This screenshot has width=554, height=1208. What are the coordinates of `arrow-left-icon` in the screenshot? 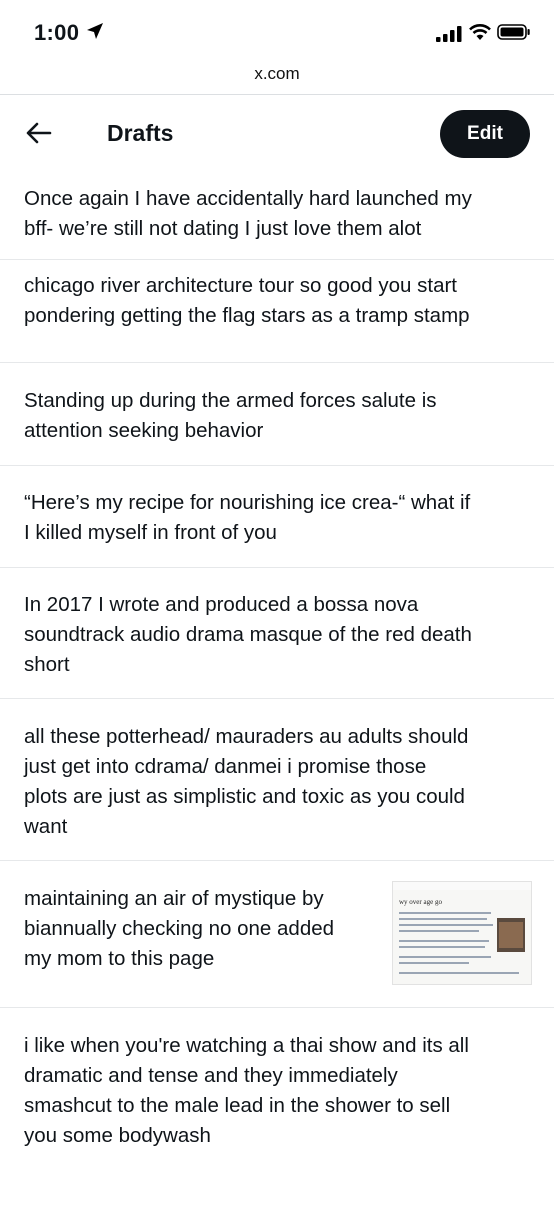 It's located at (39, 133).